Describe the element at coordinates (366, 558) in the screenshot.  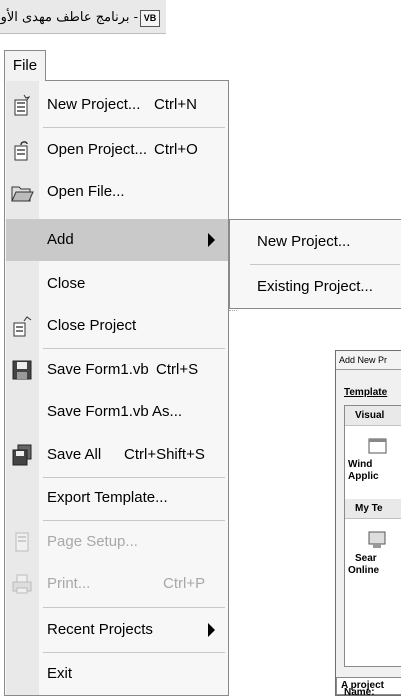
I see `search-online-label-1: Sear` at that location.